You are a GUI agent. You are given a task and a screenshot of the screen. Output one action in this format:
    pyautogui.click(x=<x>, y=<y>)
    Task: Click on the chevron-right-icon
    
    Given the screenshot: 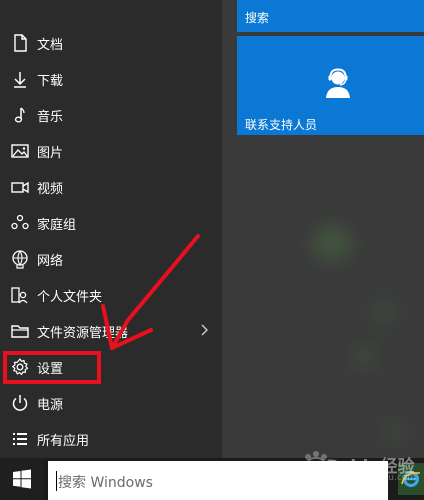 What is the action you would take?
    pyautogui.click(x=204, y=330)
    